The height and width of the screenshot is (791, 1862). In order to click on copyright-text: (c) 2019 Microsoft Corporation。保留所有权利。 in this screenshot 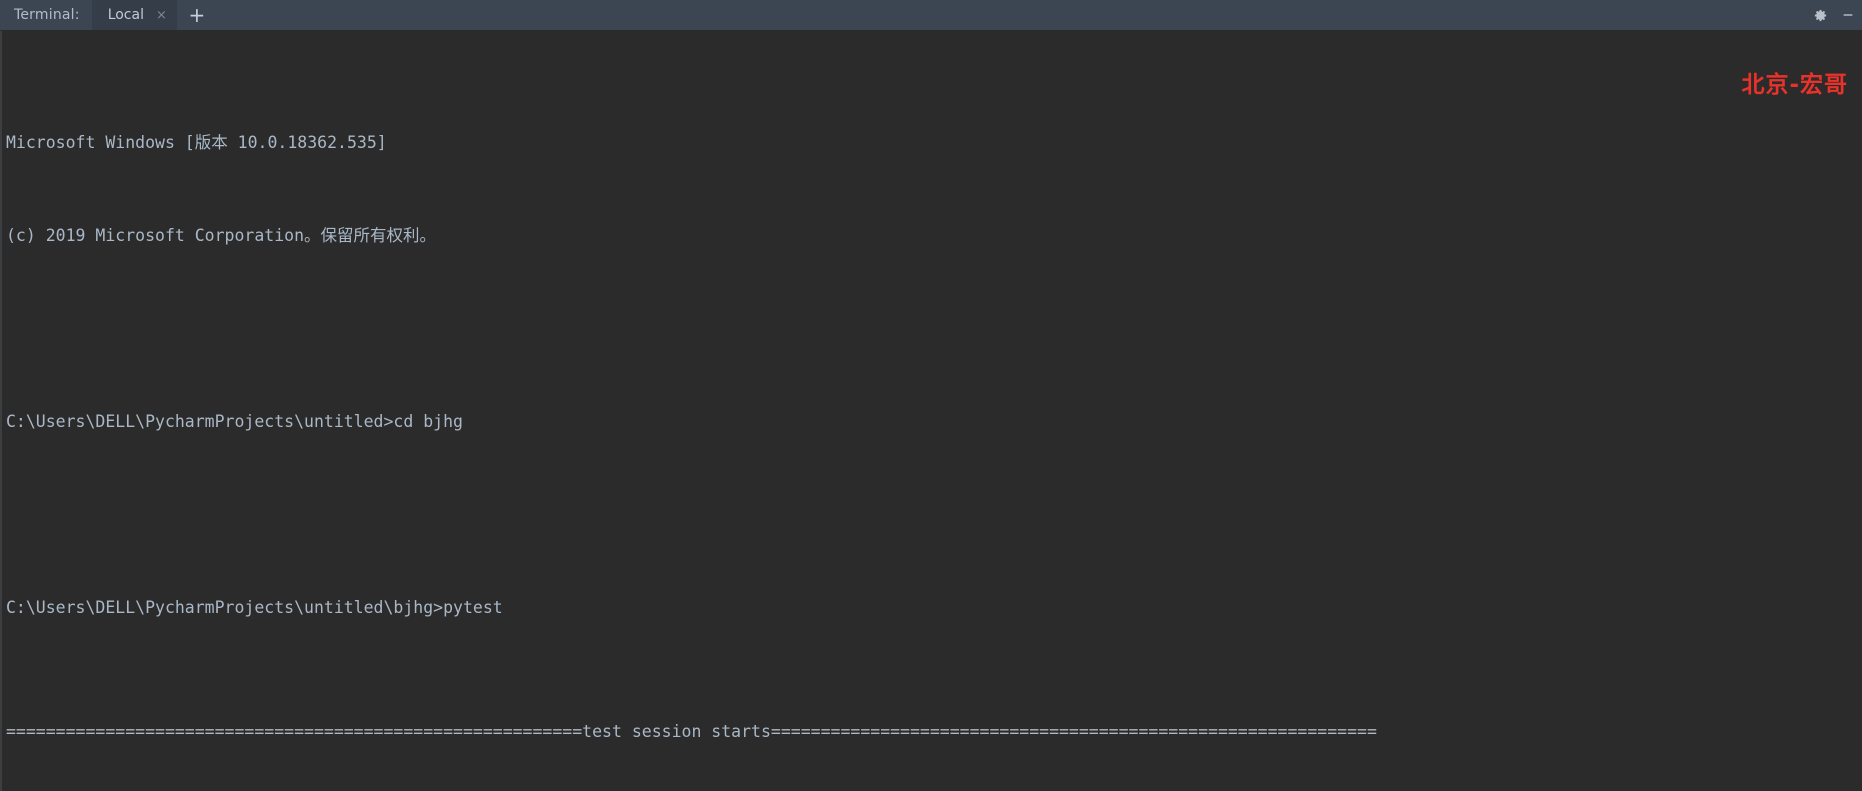, I will do `click(221, 235)`.